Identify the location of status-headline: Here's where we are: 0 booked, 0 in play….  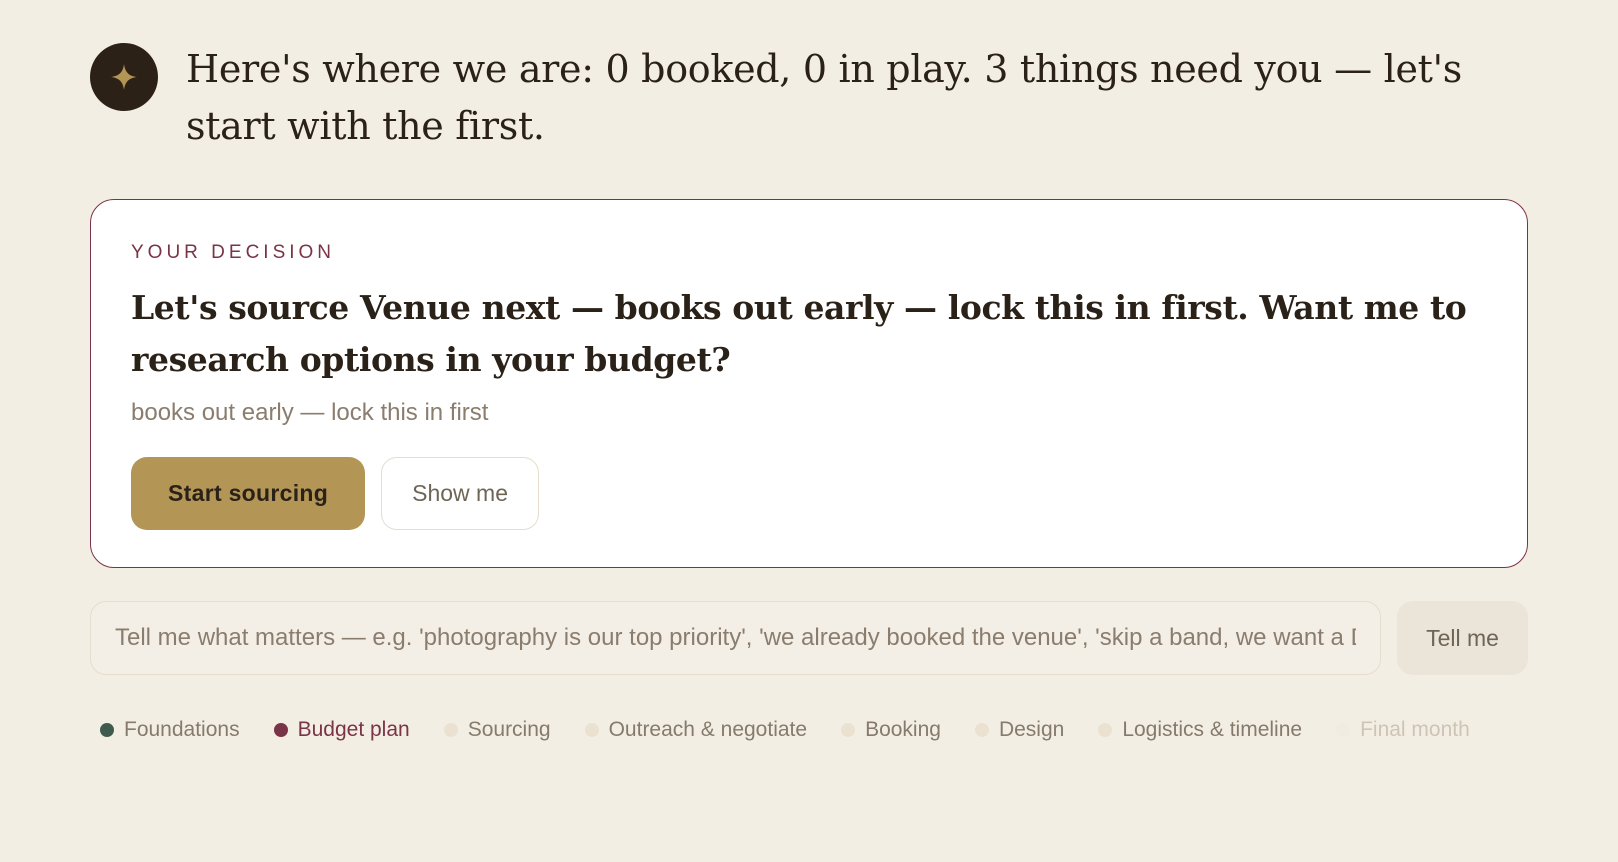
(824, 97).